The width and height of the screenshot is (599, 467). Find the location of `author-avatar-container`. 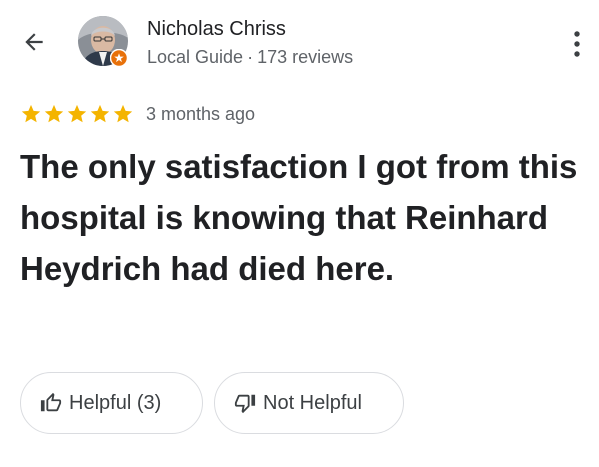

author-avatar-container is located at coordinates (103, 41).